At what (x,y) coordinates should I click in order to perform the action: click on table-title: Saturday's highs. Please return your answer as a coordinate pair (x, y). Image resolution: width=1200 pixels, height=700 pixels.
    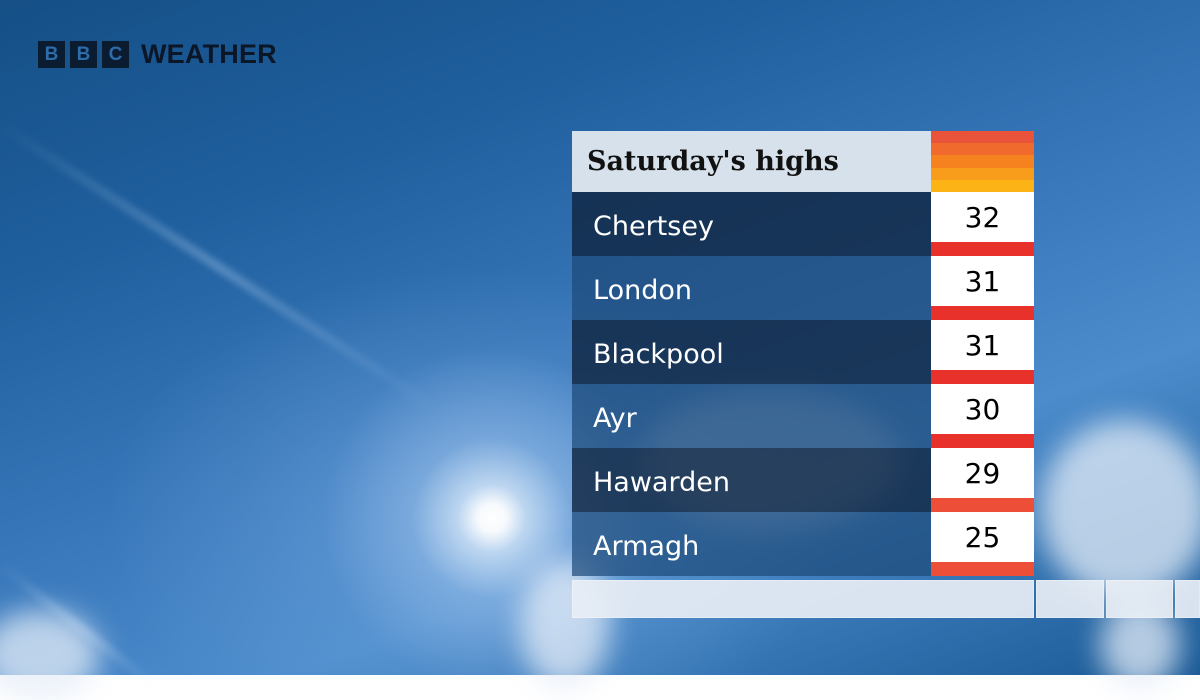
    Looking at the image, I should click on (751, 161).